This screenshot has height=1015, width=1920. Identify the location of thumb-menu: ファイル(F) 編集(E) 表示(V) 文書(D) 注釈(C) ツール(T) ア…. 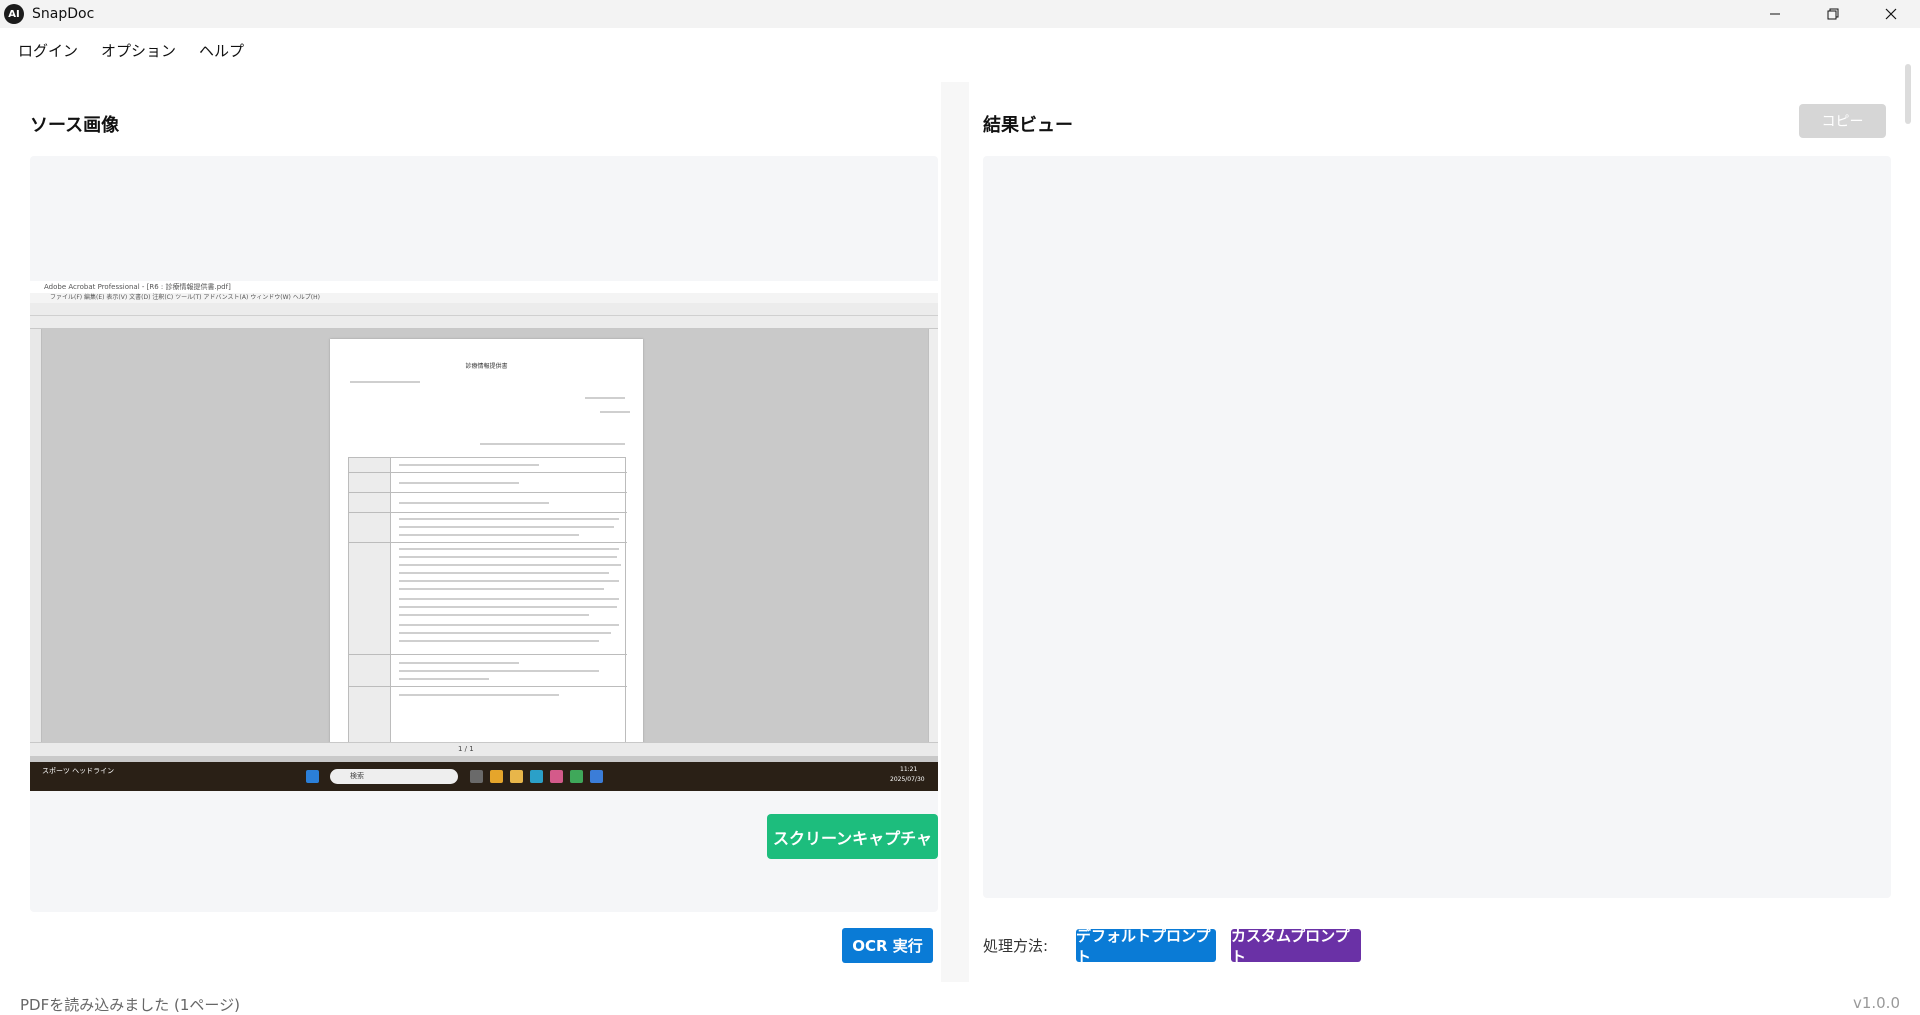
(484, 298).